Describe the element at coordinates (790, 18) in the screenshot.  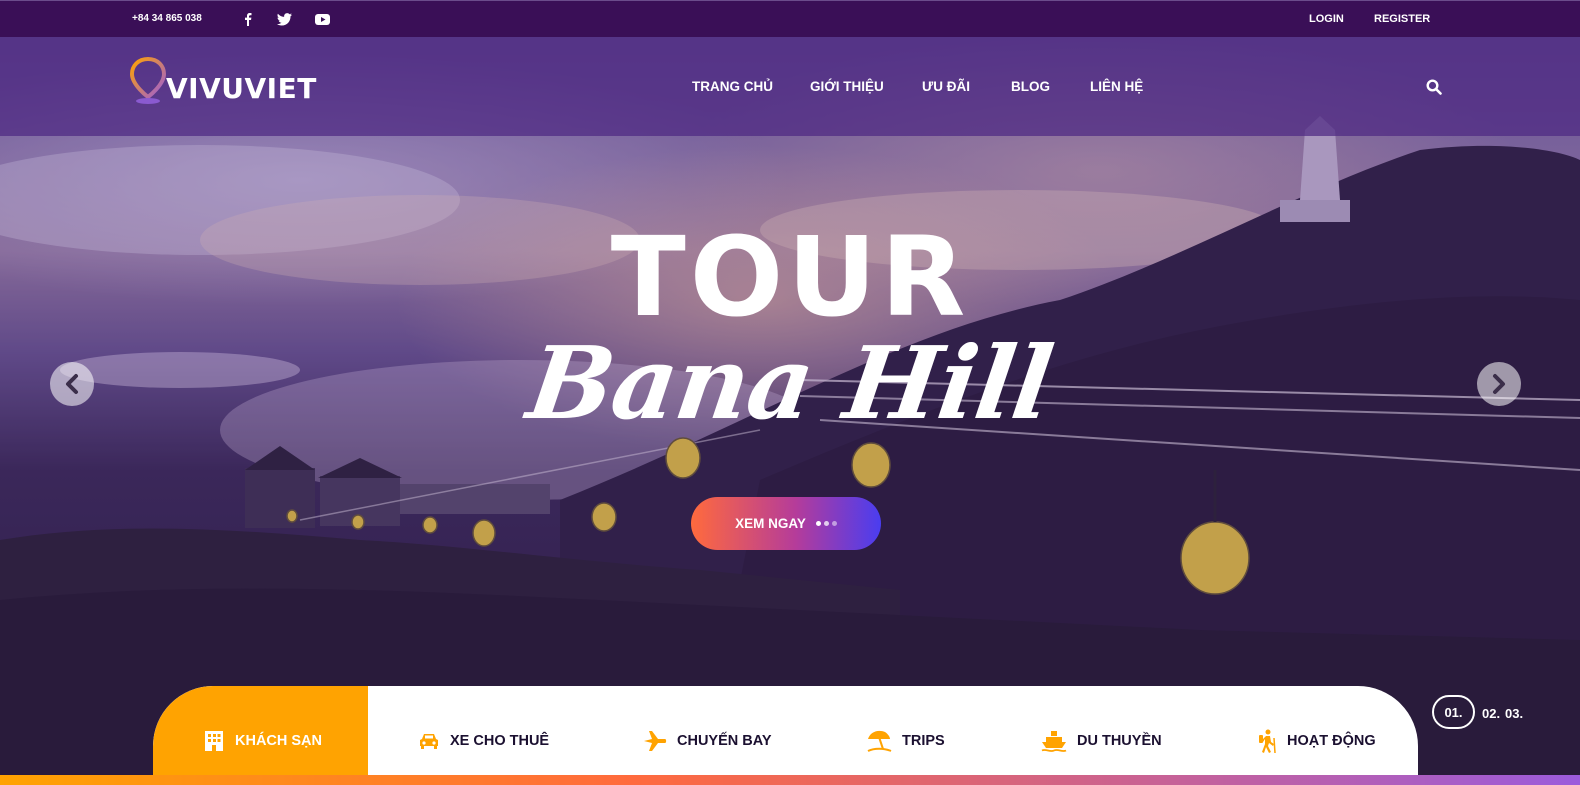
I see `top-bar: +84 34 865 038 LOGIN REGISTER` at that location.